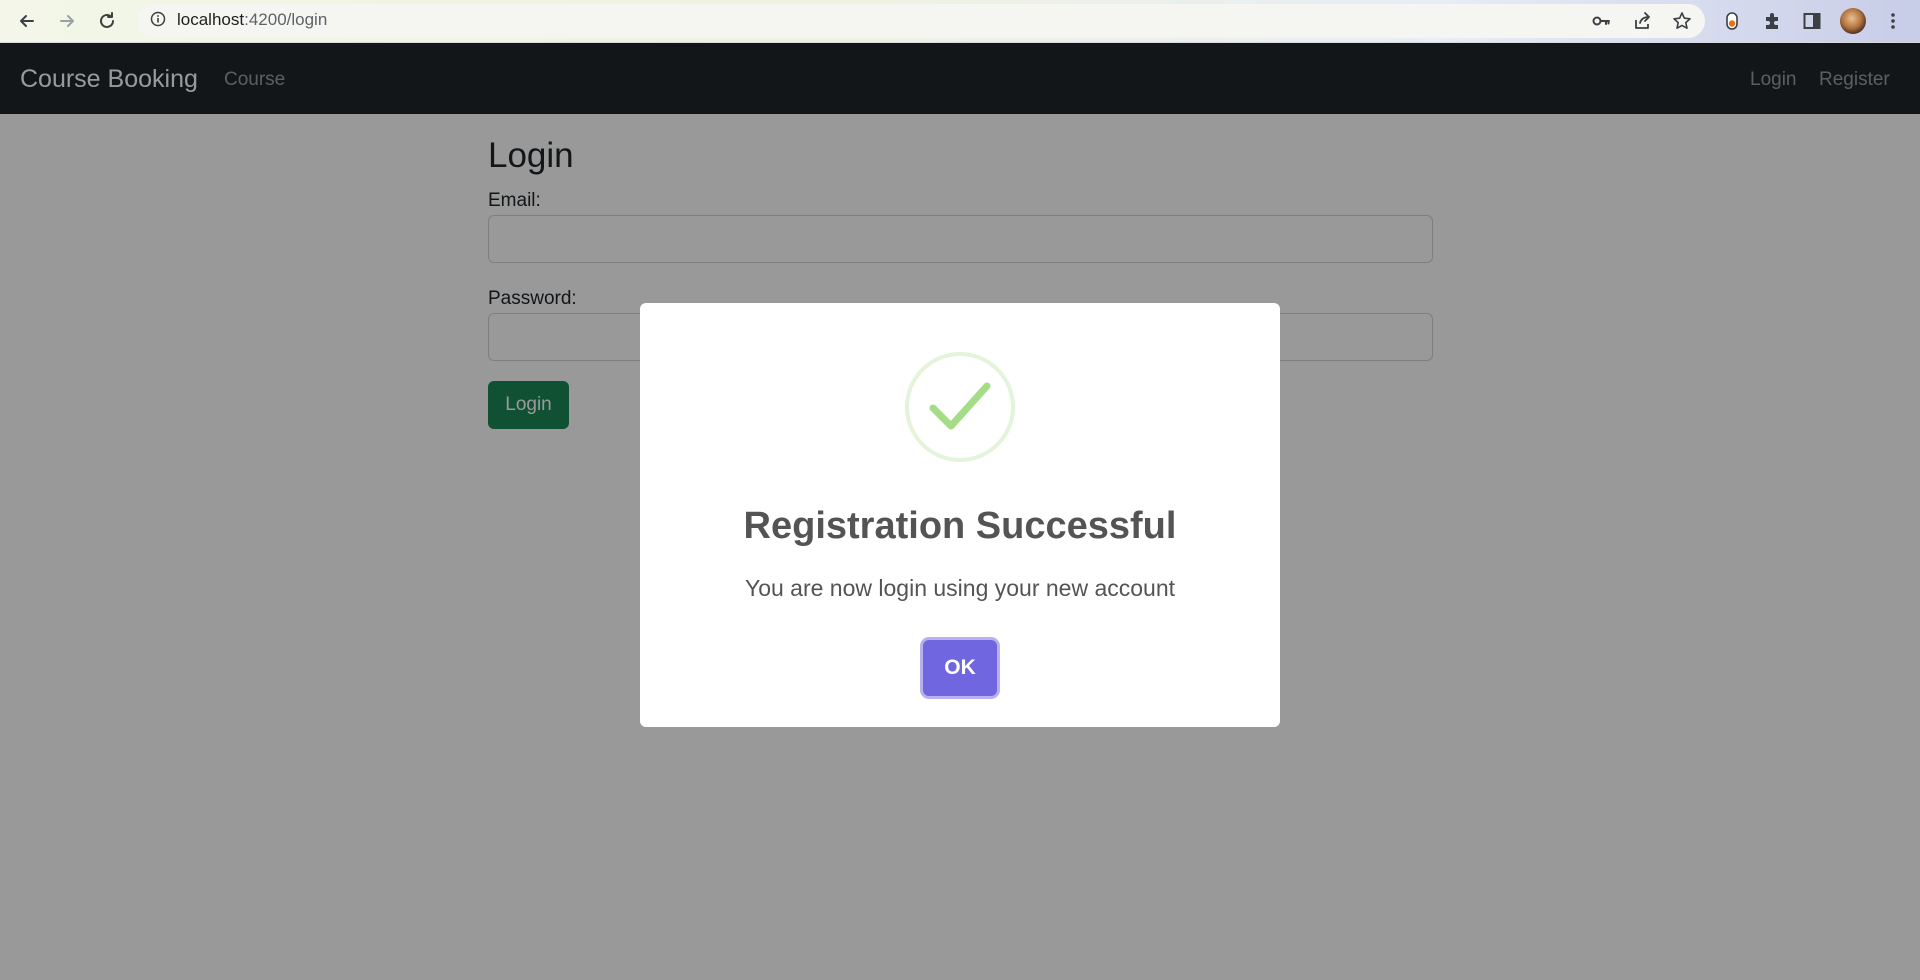 This screenshot has height=980, width=1920. Describe the element at coordinates (211, 19) in the screenshot. I see `url-host: localhost` at that location.